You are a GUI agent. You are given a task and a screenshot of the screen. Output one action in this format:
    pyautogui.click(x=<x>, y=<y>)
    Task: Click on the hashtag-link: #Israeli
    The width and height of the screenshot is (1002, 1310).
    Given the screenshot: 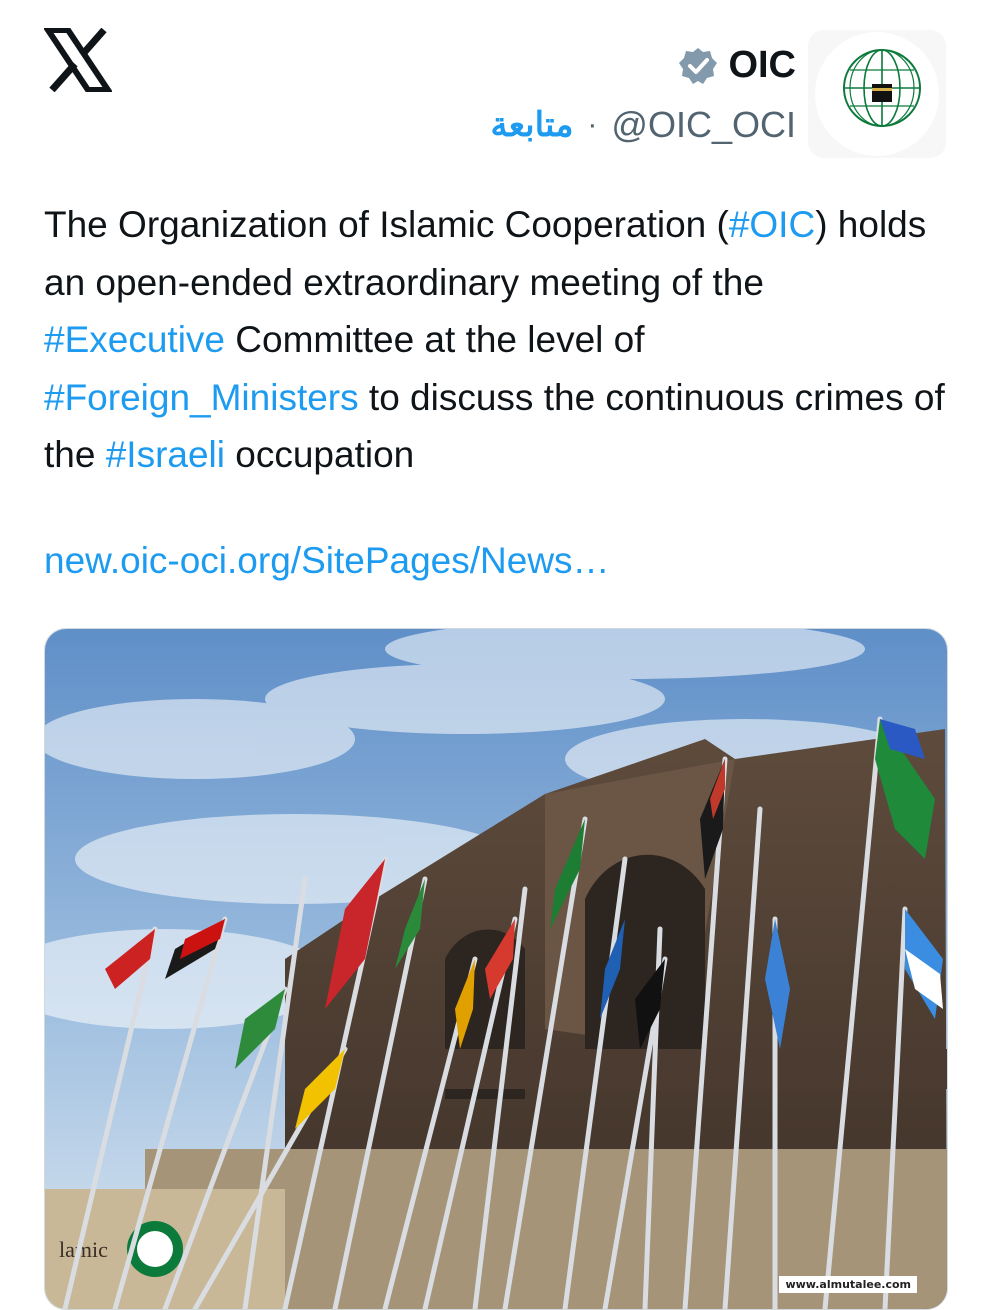 What is the action you would take?
    pyautogui.click(x=165, y=454)
    